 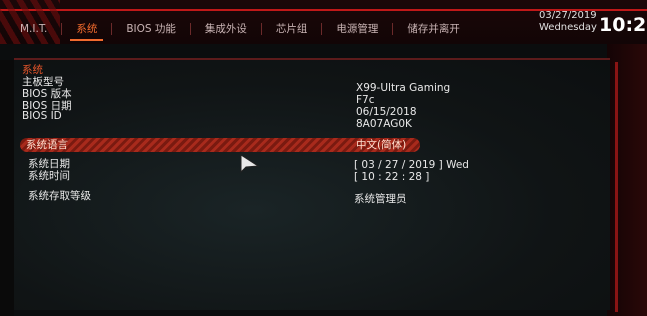 What do you see at coordinates (391, 177) in the screenshot?
I see `system-time-value: [ 10 : 22 : 28 ]` at bounding box center [391, 177].